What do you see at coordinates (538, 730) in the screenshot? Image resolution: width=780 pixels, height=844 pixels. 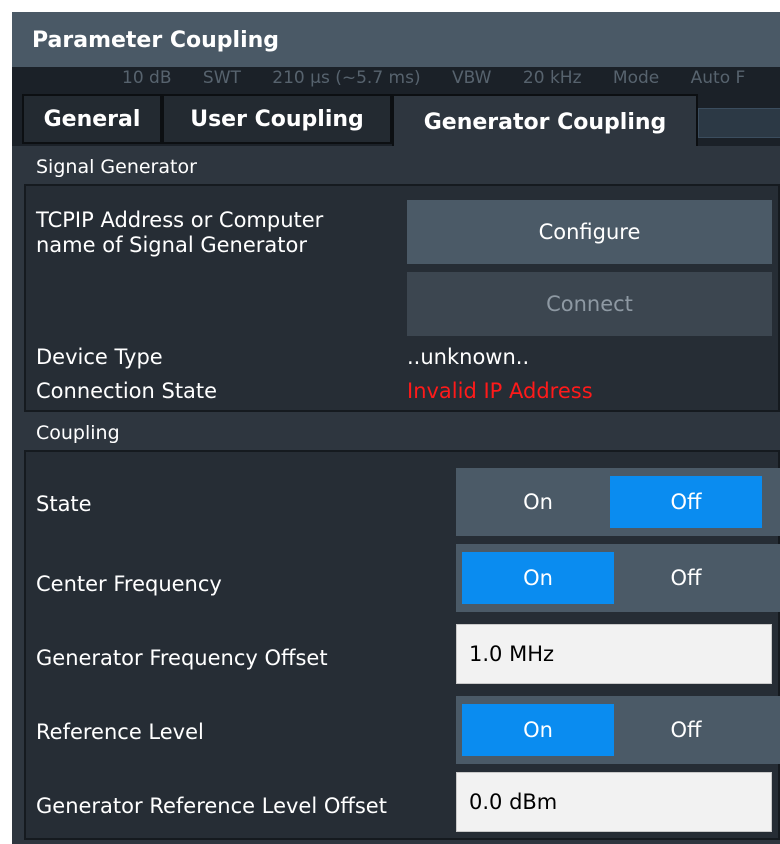 I see `reference-level-on-option: On` at bounding box center [538, 730].